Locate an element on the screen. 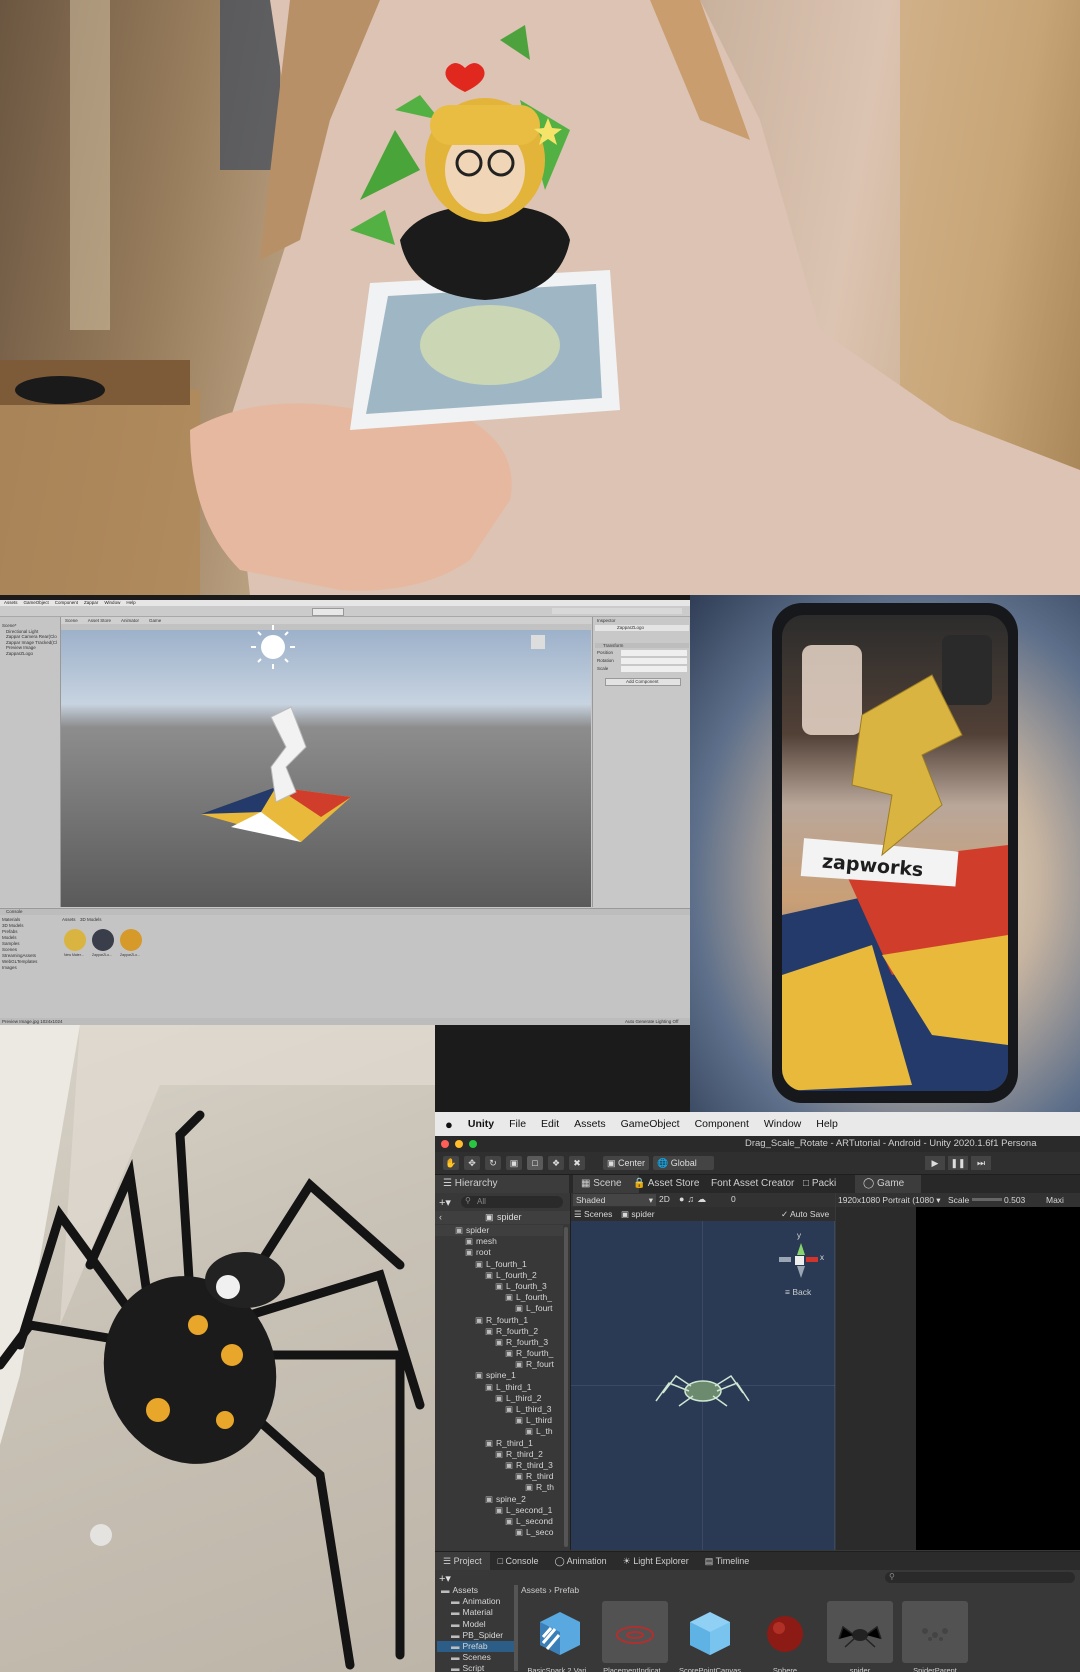 This screenshot has height=1672, width=1080. tab-console: Console is located at coordinates (14, 911).